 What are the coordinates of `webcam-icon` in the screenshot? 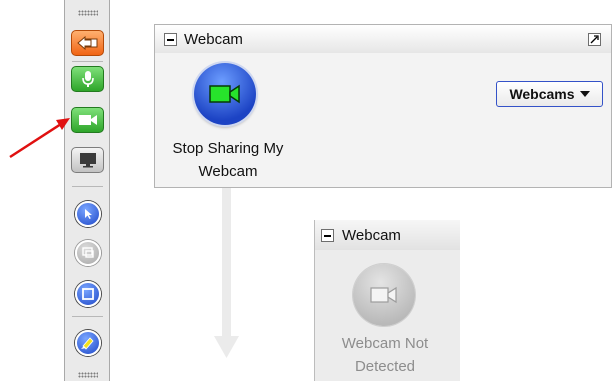 It's located at (383, 295).